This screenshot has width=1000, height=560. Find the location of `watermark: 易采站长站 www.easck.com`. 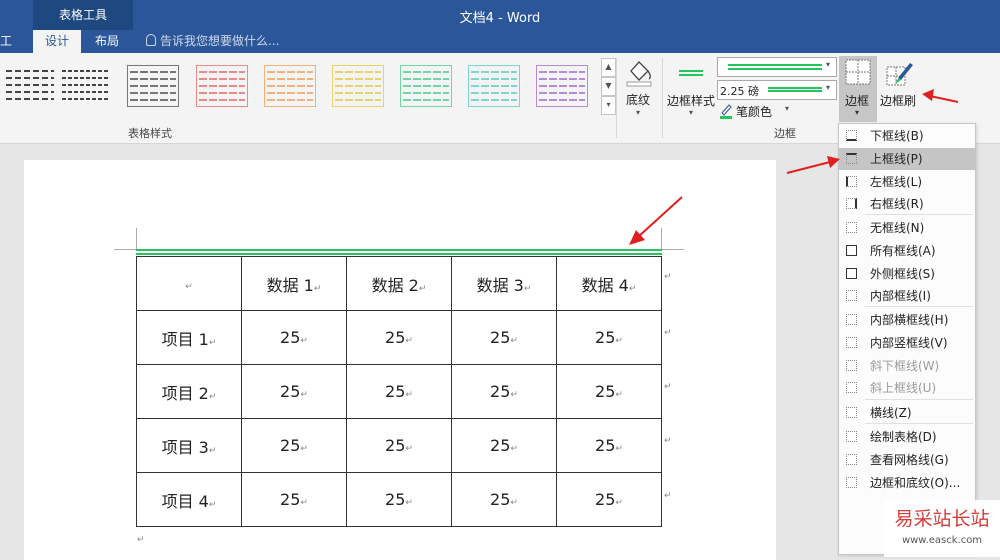

watermark: 易采站长站 www.easck.com is located at coordinates (942, 528).